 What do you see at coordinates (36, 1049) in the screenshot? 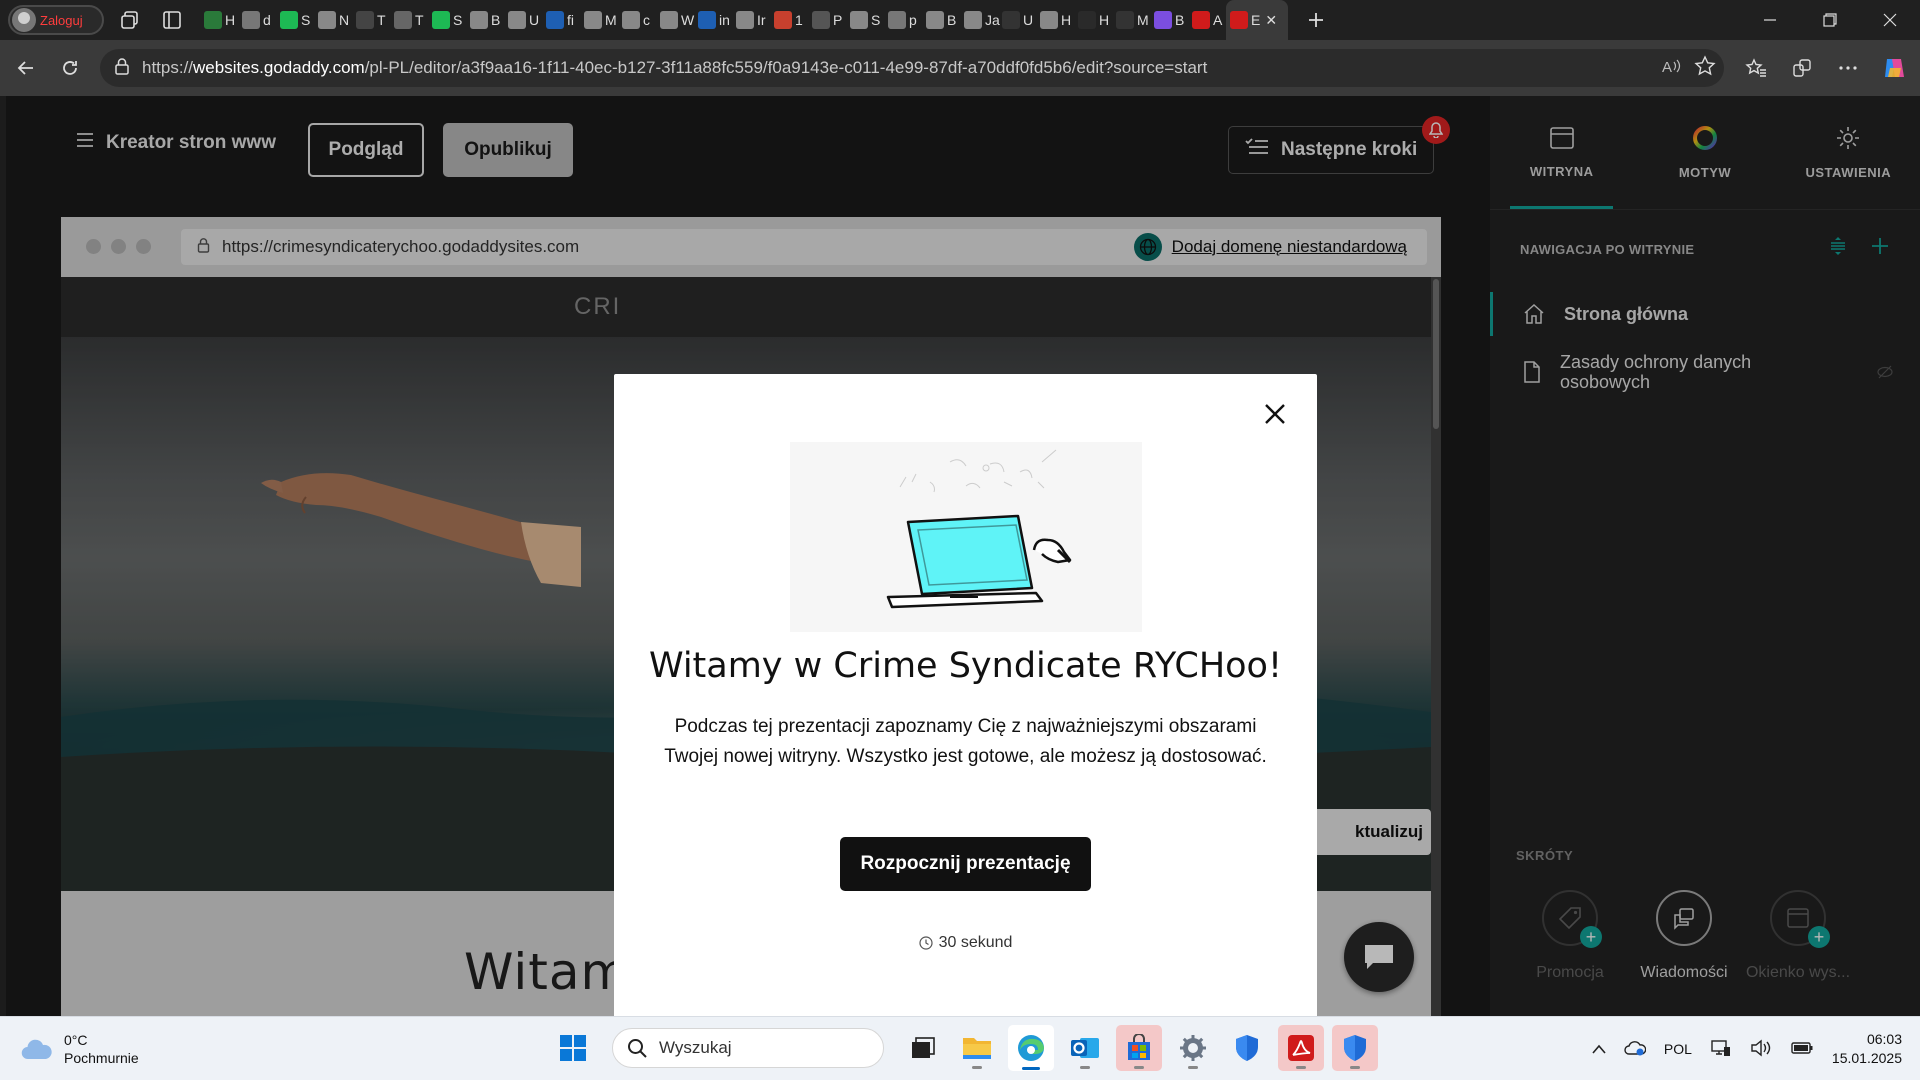
I see `cloud-icon` at bounding box center [36, 1049].